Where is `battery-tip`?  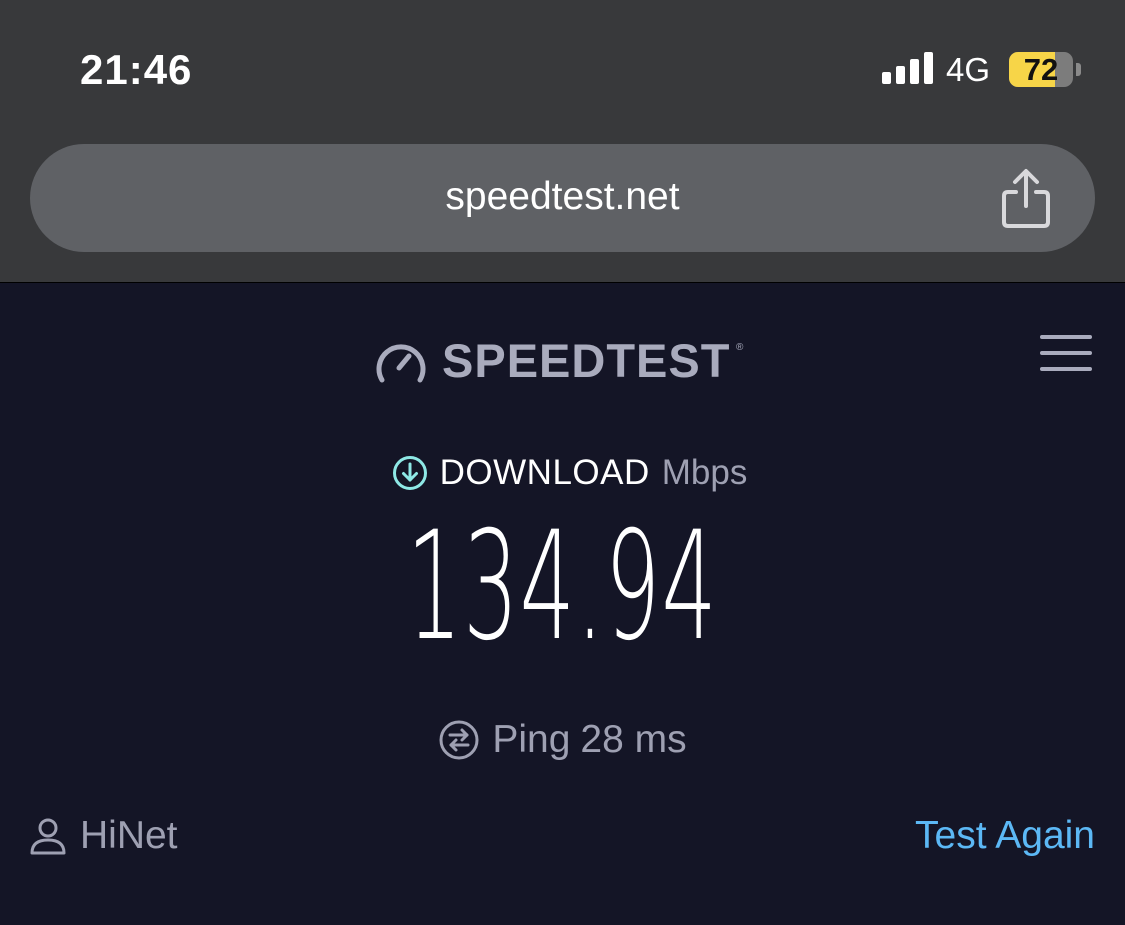
battery-tip is located at coordinates (1078, 69).